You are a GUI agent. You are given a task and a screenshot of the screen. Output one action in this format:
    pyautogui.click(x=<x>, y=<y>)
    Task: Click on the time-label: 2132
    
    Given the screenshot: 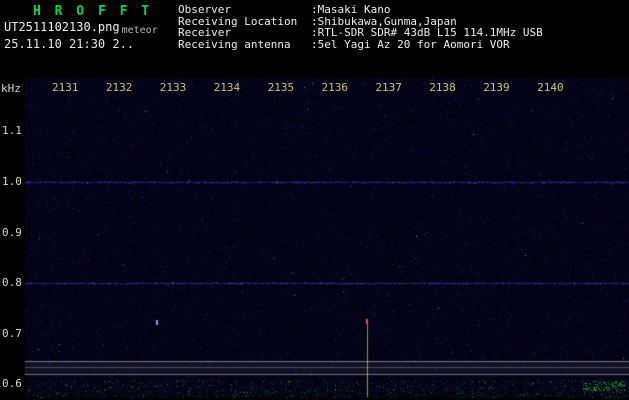 What is the action you would take?
    pyautogui.click(x=119, y=87)
    